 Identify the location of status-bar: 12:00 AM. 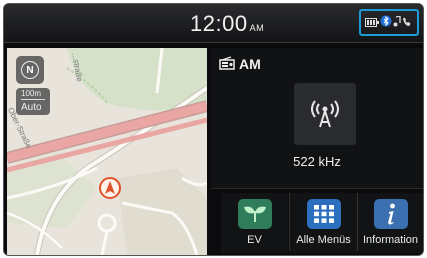
(213, 23).